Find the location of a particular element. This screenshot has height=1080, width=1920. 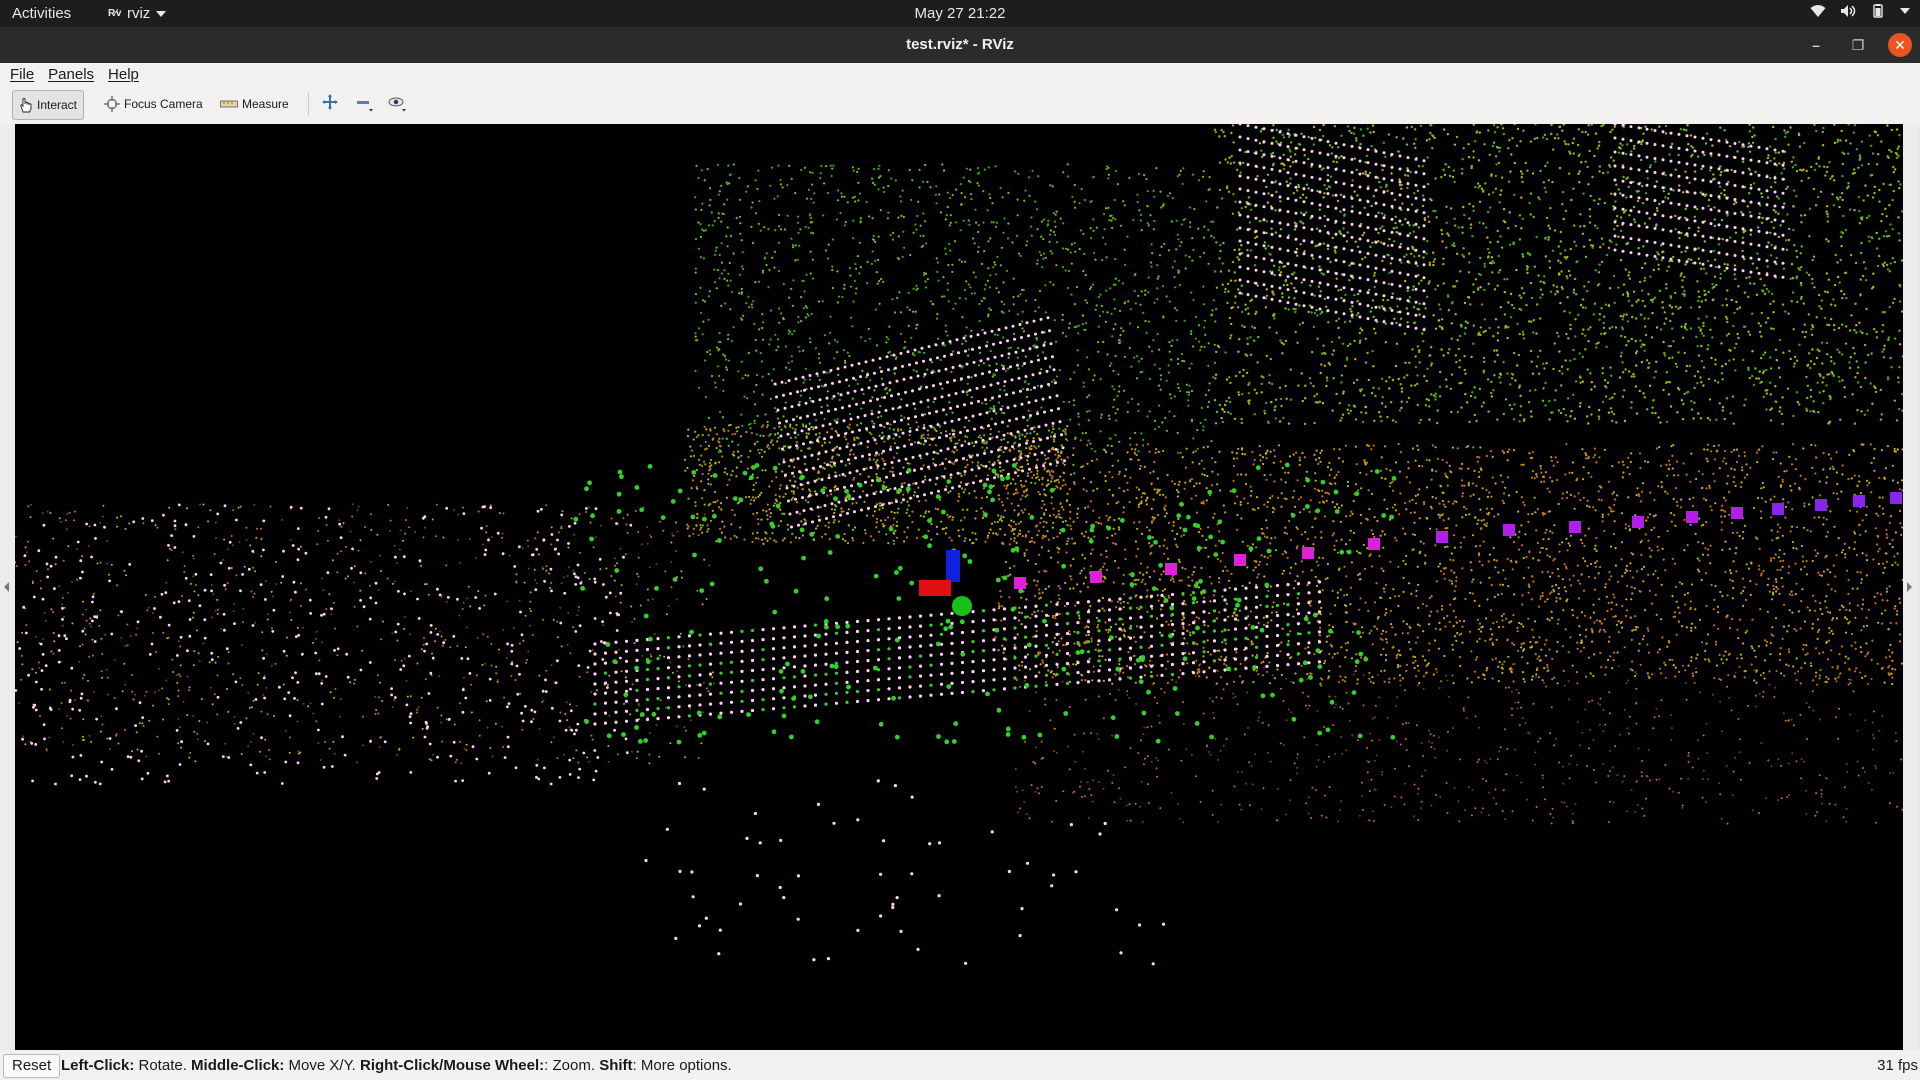

left-dock-handle is located at coordinates (7, 587).